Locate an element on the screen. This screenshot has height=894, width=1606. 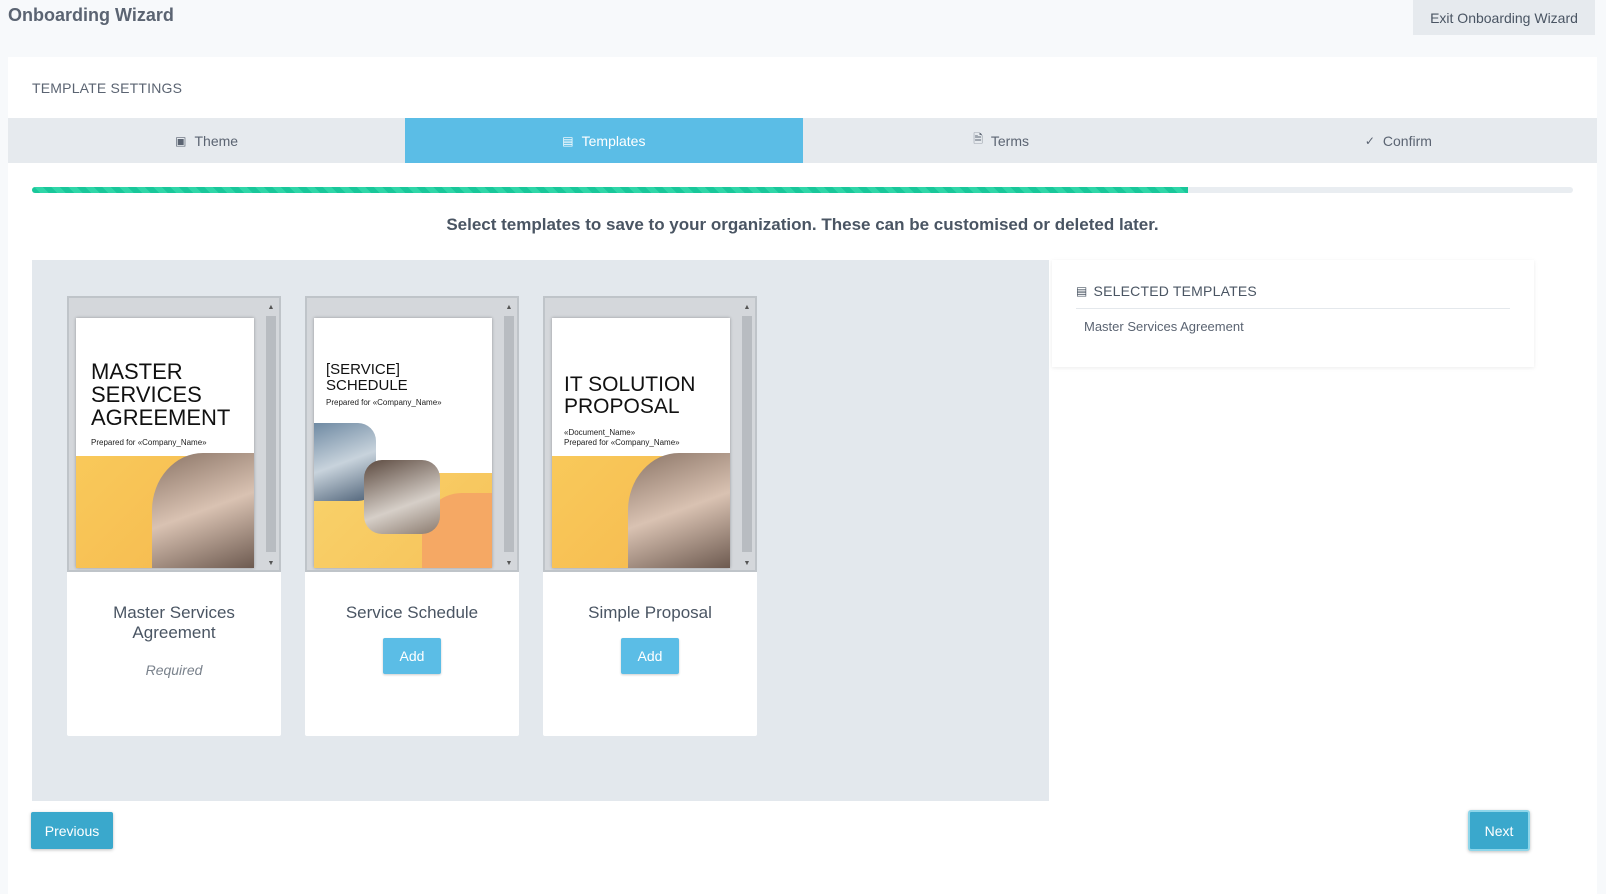
tab-terms: 🗎 Terms is located at coordinates (1001, 140).